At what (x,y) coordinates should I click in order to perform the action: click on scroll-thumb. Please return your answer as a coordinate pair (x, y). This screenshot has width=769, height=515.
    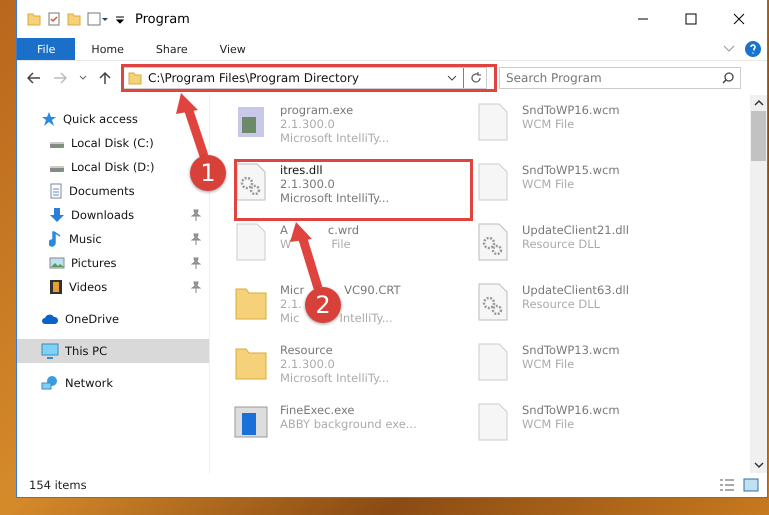
    Looking at the image, I should click on (758, 136).